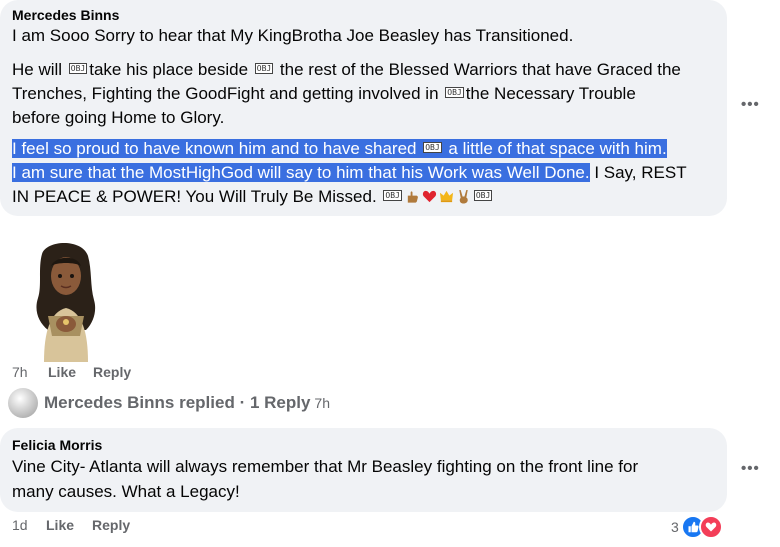 Image resolution: width=780 pixels, height=547 pixels. I want to click on crown-emoji, so click(446, 196).